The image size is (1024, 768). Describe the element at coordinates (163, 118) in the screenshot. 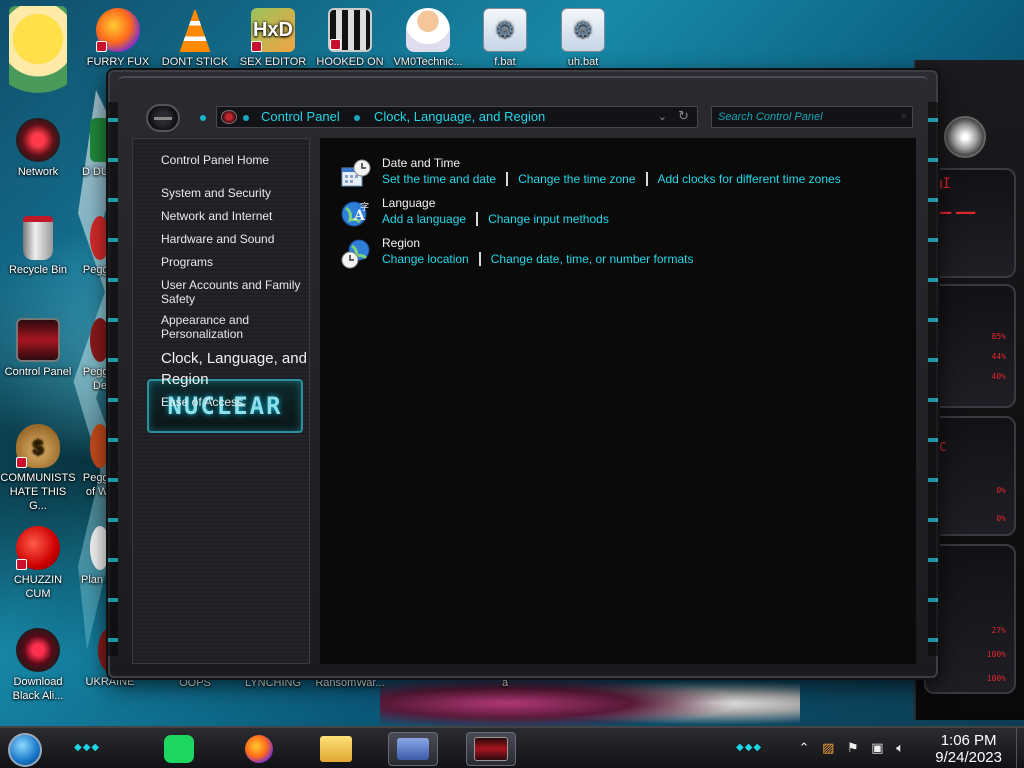

I see `navigation-orb-button` at that location.